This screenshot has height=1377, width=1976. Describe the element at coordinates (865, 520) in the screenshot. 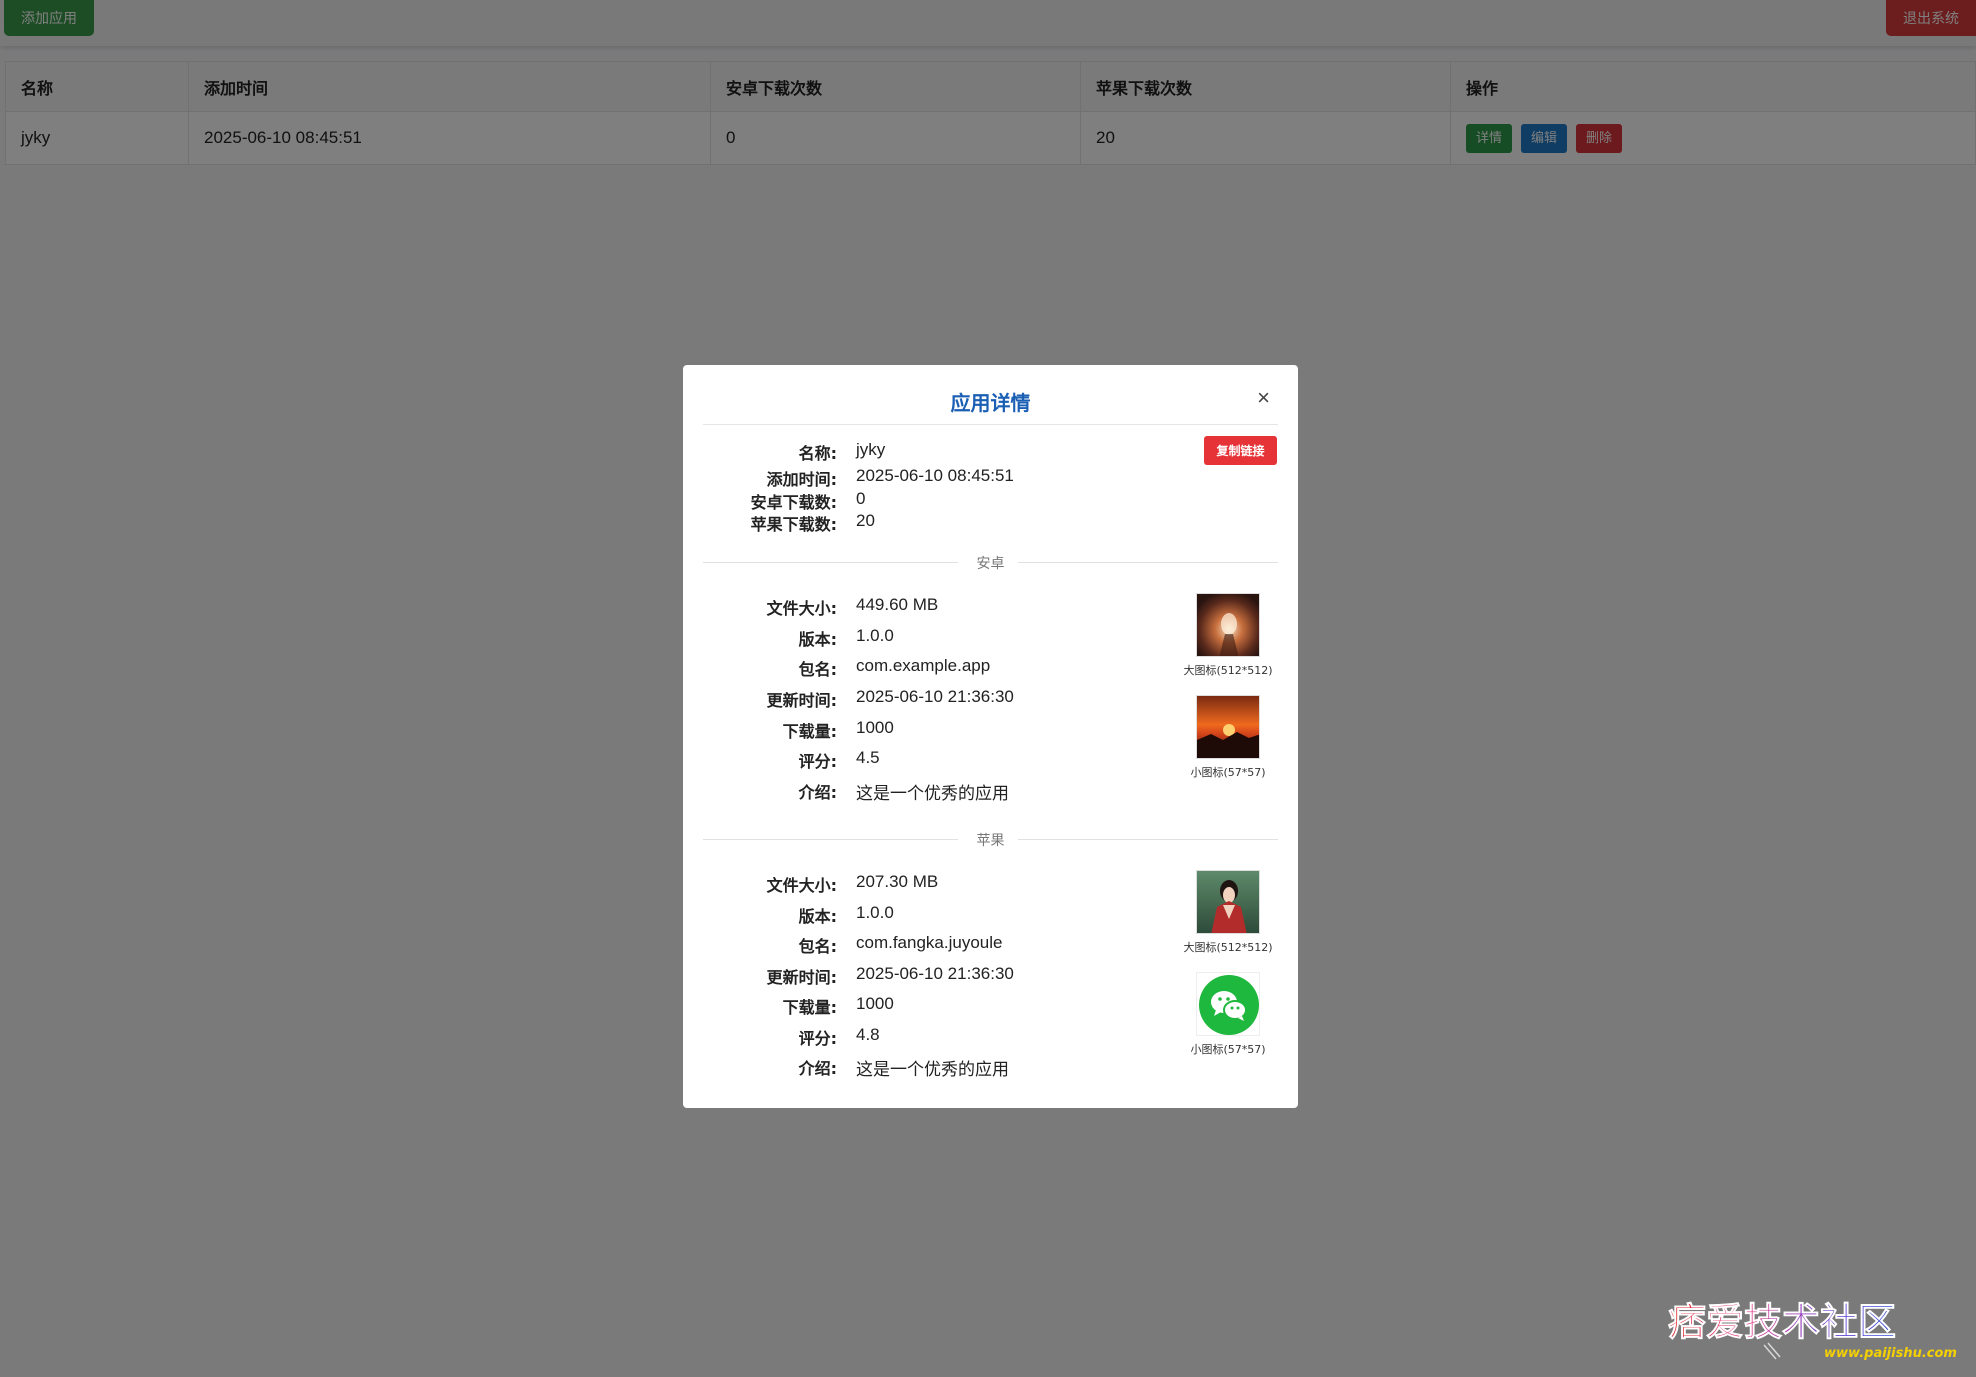

I see `summary-value: 20` at that location.